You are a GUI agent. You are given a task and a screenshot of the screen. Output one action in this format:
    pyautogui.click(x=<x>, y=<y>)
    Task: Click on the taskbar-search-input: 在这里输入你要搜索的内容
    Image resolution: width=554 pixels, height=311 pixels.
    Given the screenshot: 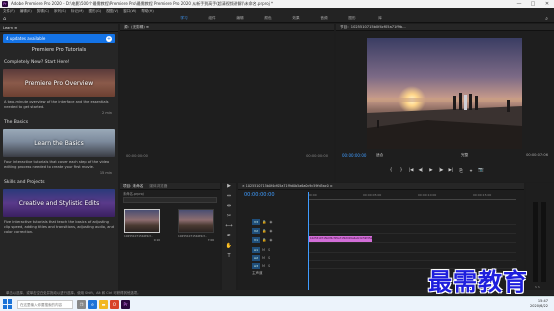 What is the action you would take?
    pyautogui.click(x=45, y=304)
    